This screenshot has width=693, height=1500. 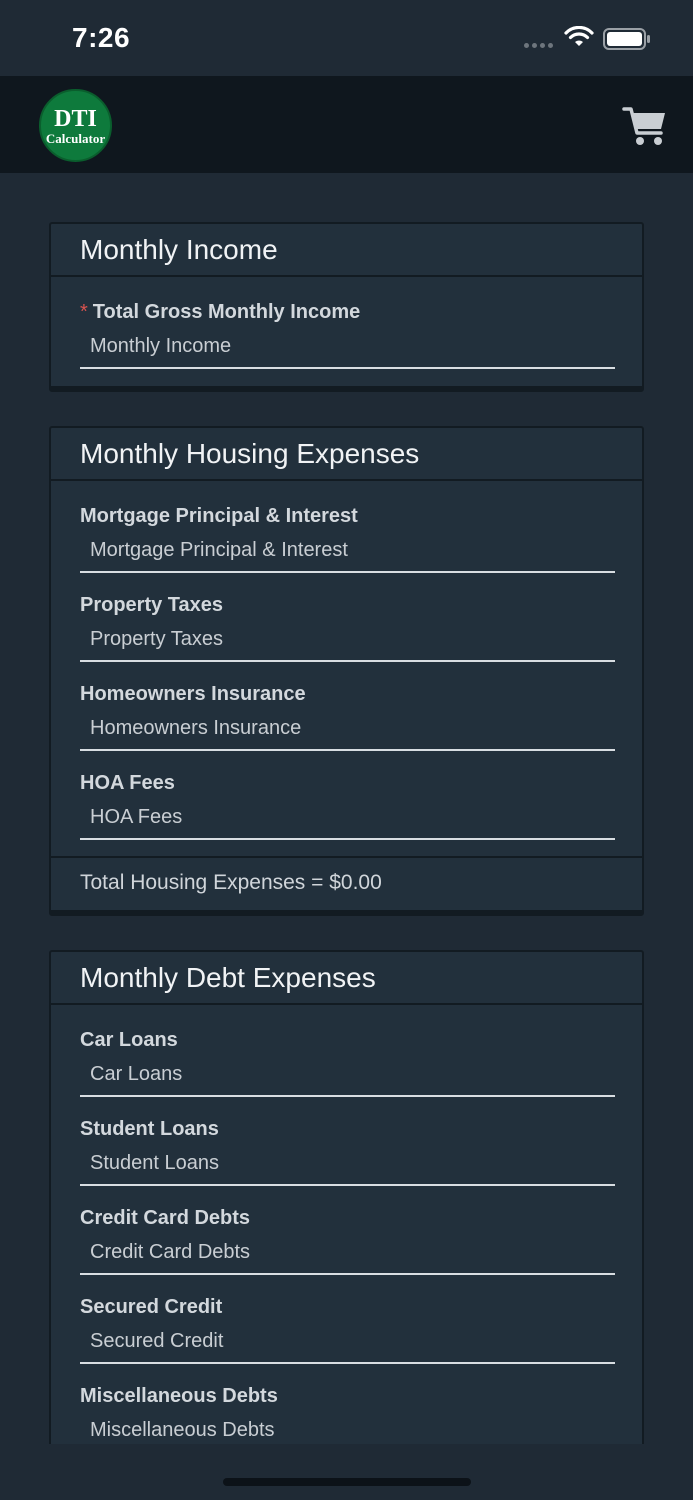 What do you see at coordinates (347, 1256) in the screenshot?
I see `credit-card-debts-input` at bounding box center [347, 1256].